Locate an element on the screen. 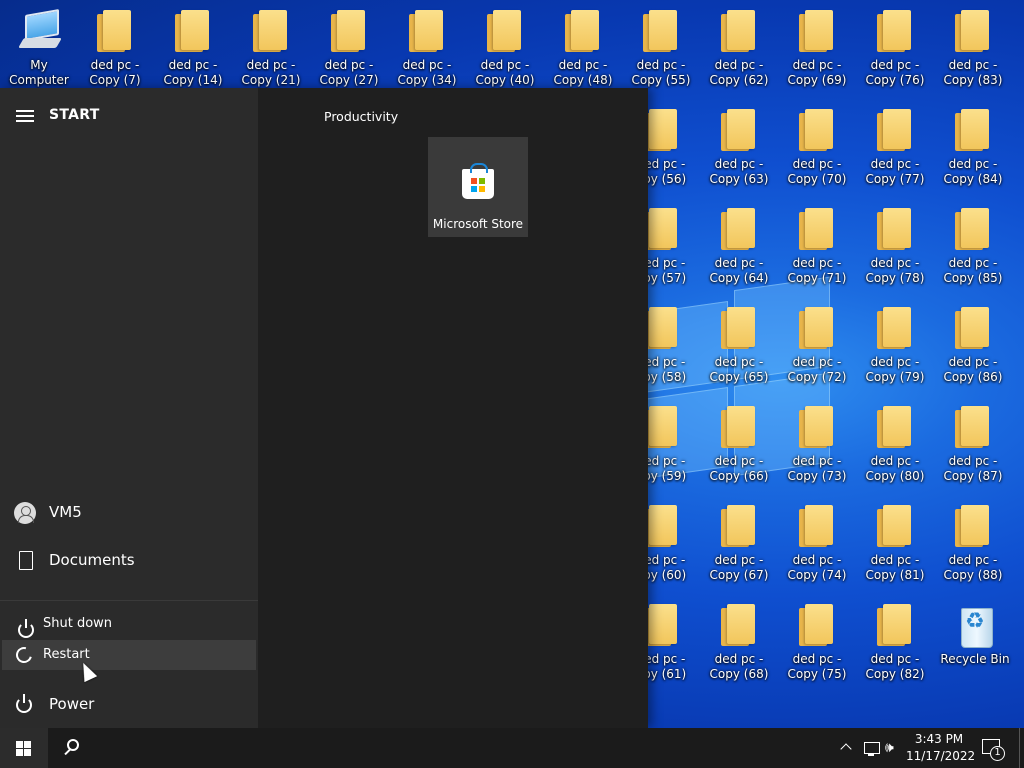  icon-label-line-2: Copy (64) is located at coordinates (739, 278).